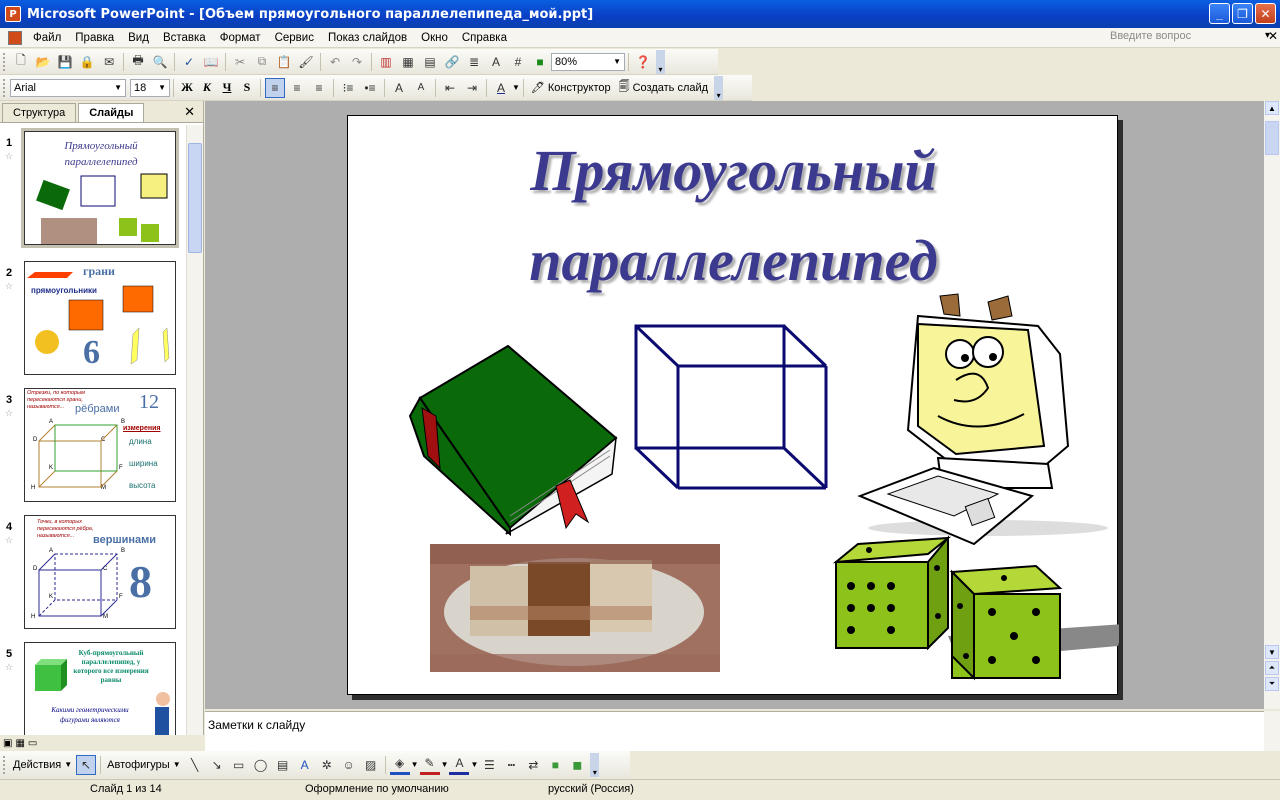 This screenshot has width=1280, height=800. I want to click on menu-edit: Правка, so click(94, 38).